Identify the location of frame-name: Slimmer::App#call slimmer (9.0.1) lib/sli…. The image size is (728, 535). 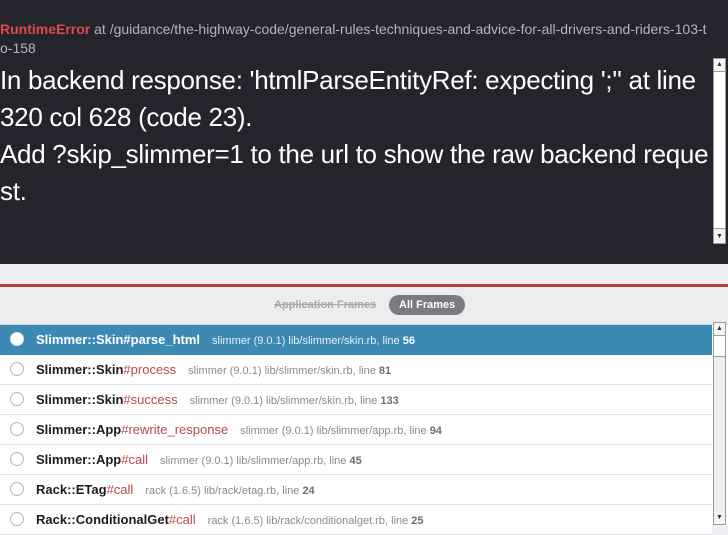
(199, 459).